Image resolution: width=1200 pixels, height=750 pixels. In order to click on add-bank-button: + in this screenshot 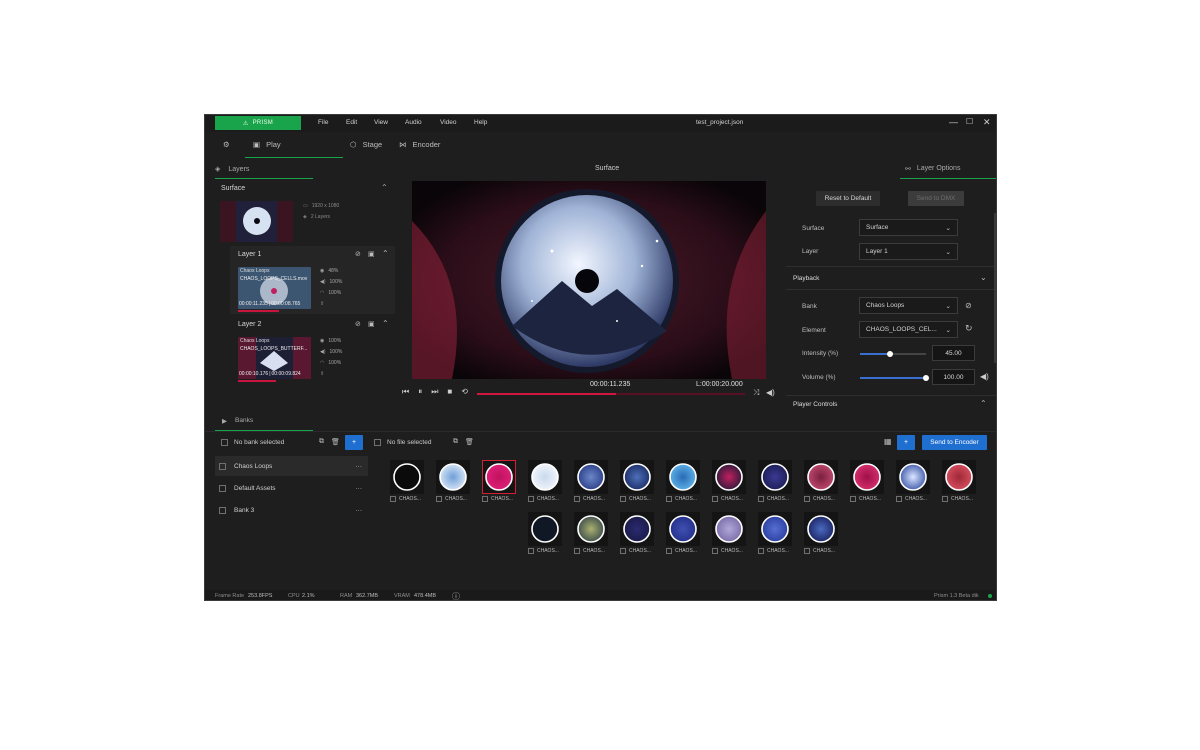, I will do `click(354, 442)`.